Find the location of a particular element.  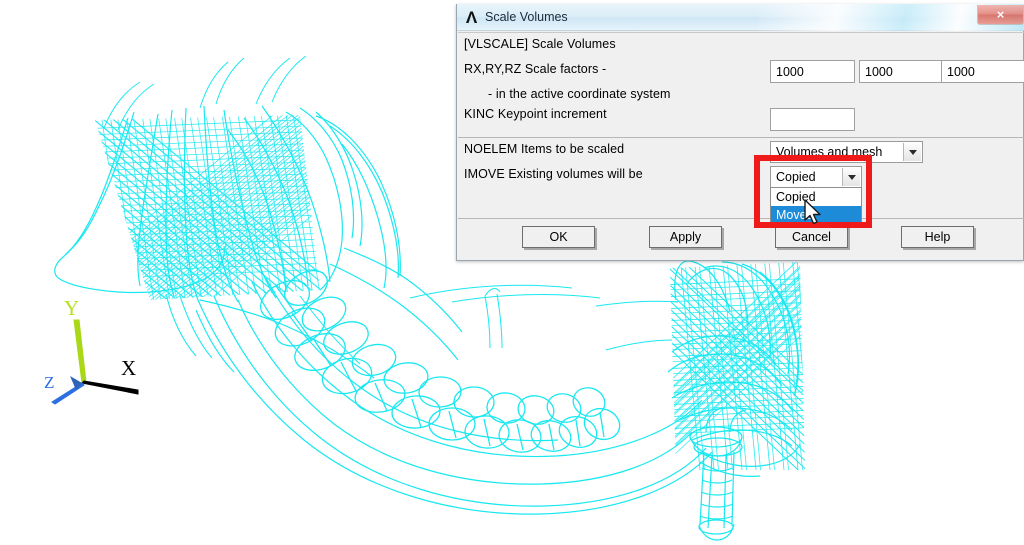

noelem-combobox: Volumes and mesh is located at coordinates (846, 152).